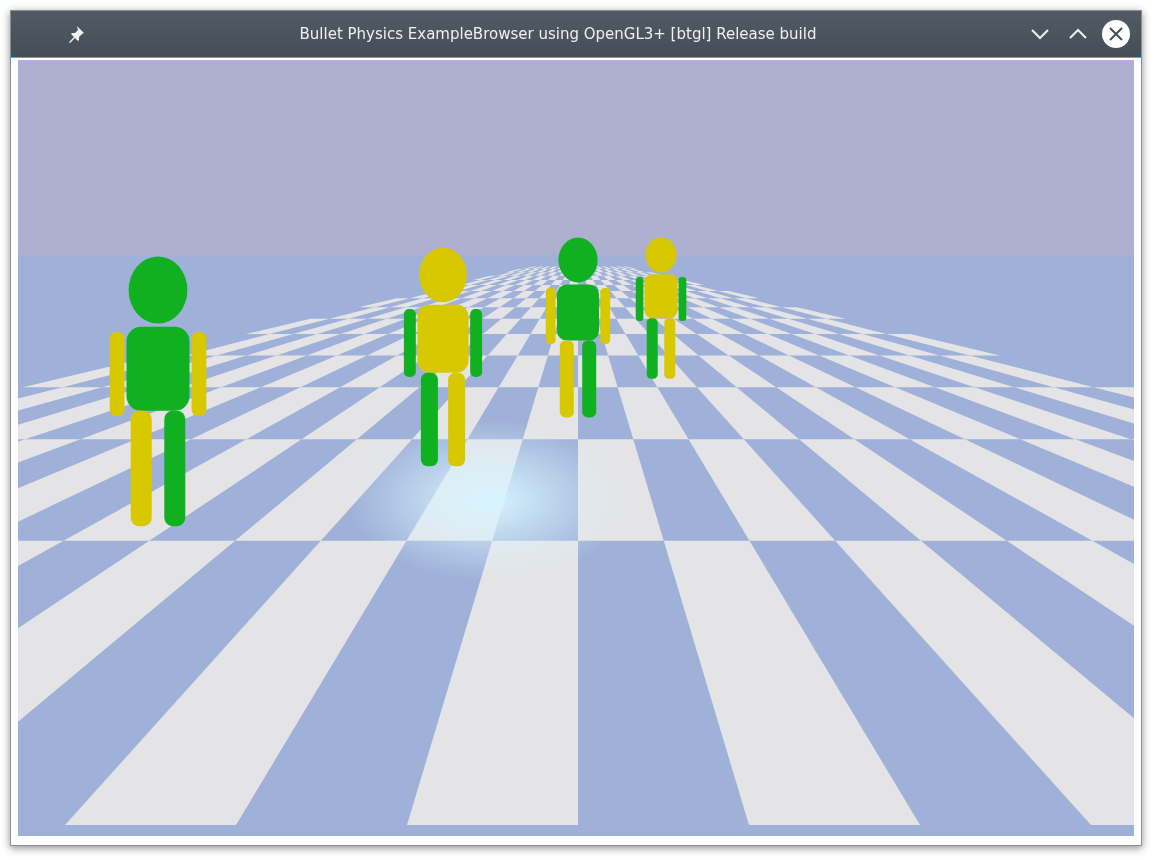 This screenshot has width=1158, height=860. I want to click on close-button, so click(1116, 34).